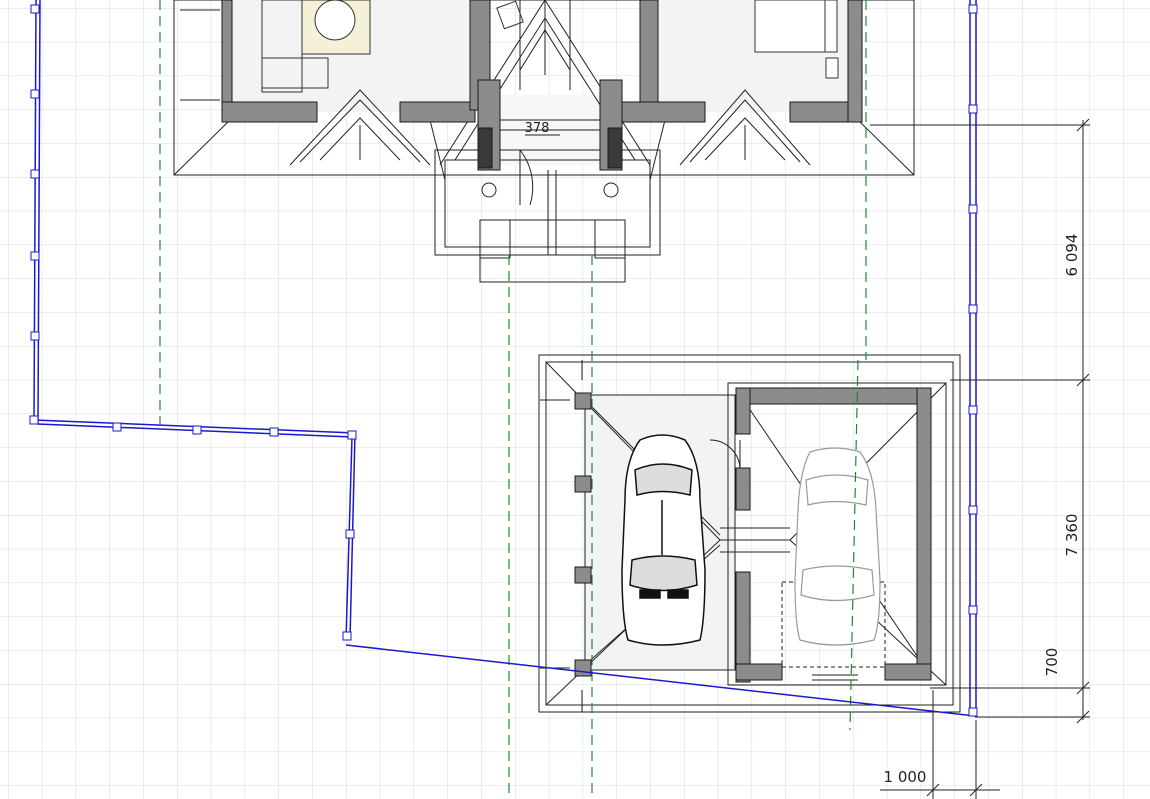 The height and width of the screenshot is (799, 1150). What do you see at coordinates (335, 20) in the screenshot?
I see `round-table-icon` at bounding box center [335, 20].